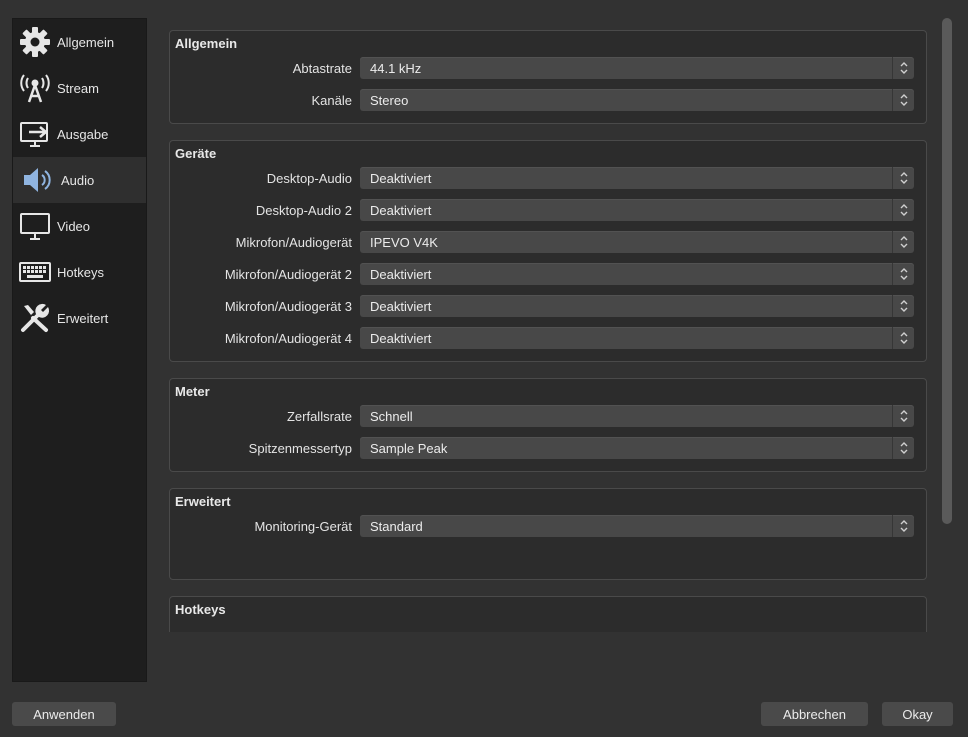 Image resolution: width=968 pixels, height=737 pixels. I want to click on content-scrollbar, so click(947, 271).